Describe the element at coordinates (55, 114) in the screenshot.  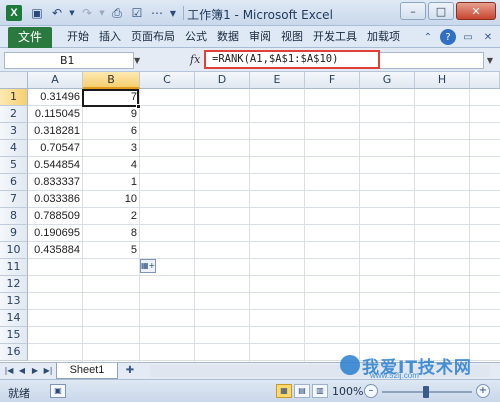
I see `cell-a2: 0.115045` at that location.